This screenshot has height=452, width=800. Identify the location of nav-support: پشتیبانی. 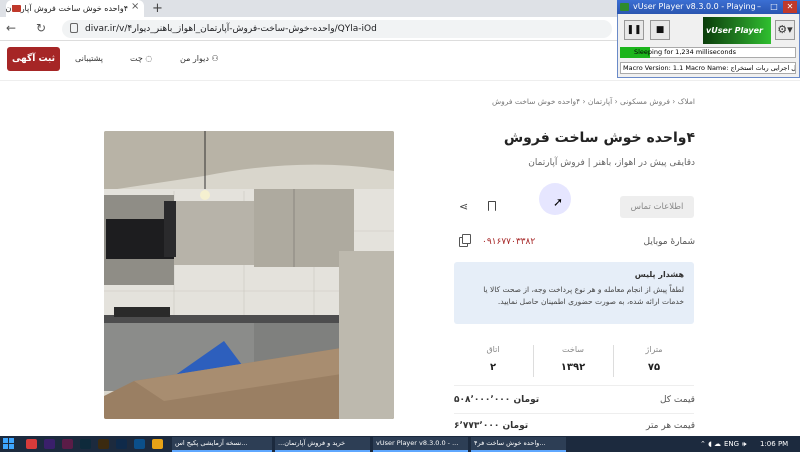
(89, 59).